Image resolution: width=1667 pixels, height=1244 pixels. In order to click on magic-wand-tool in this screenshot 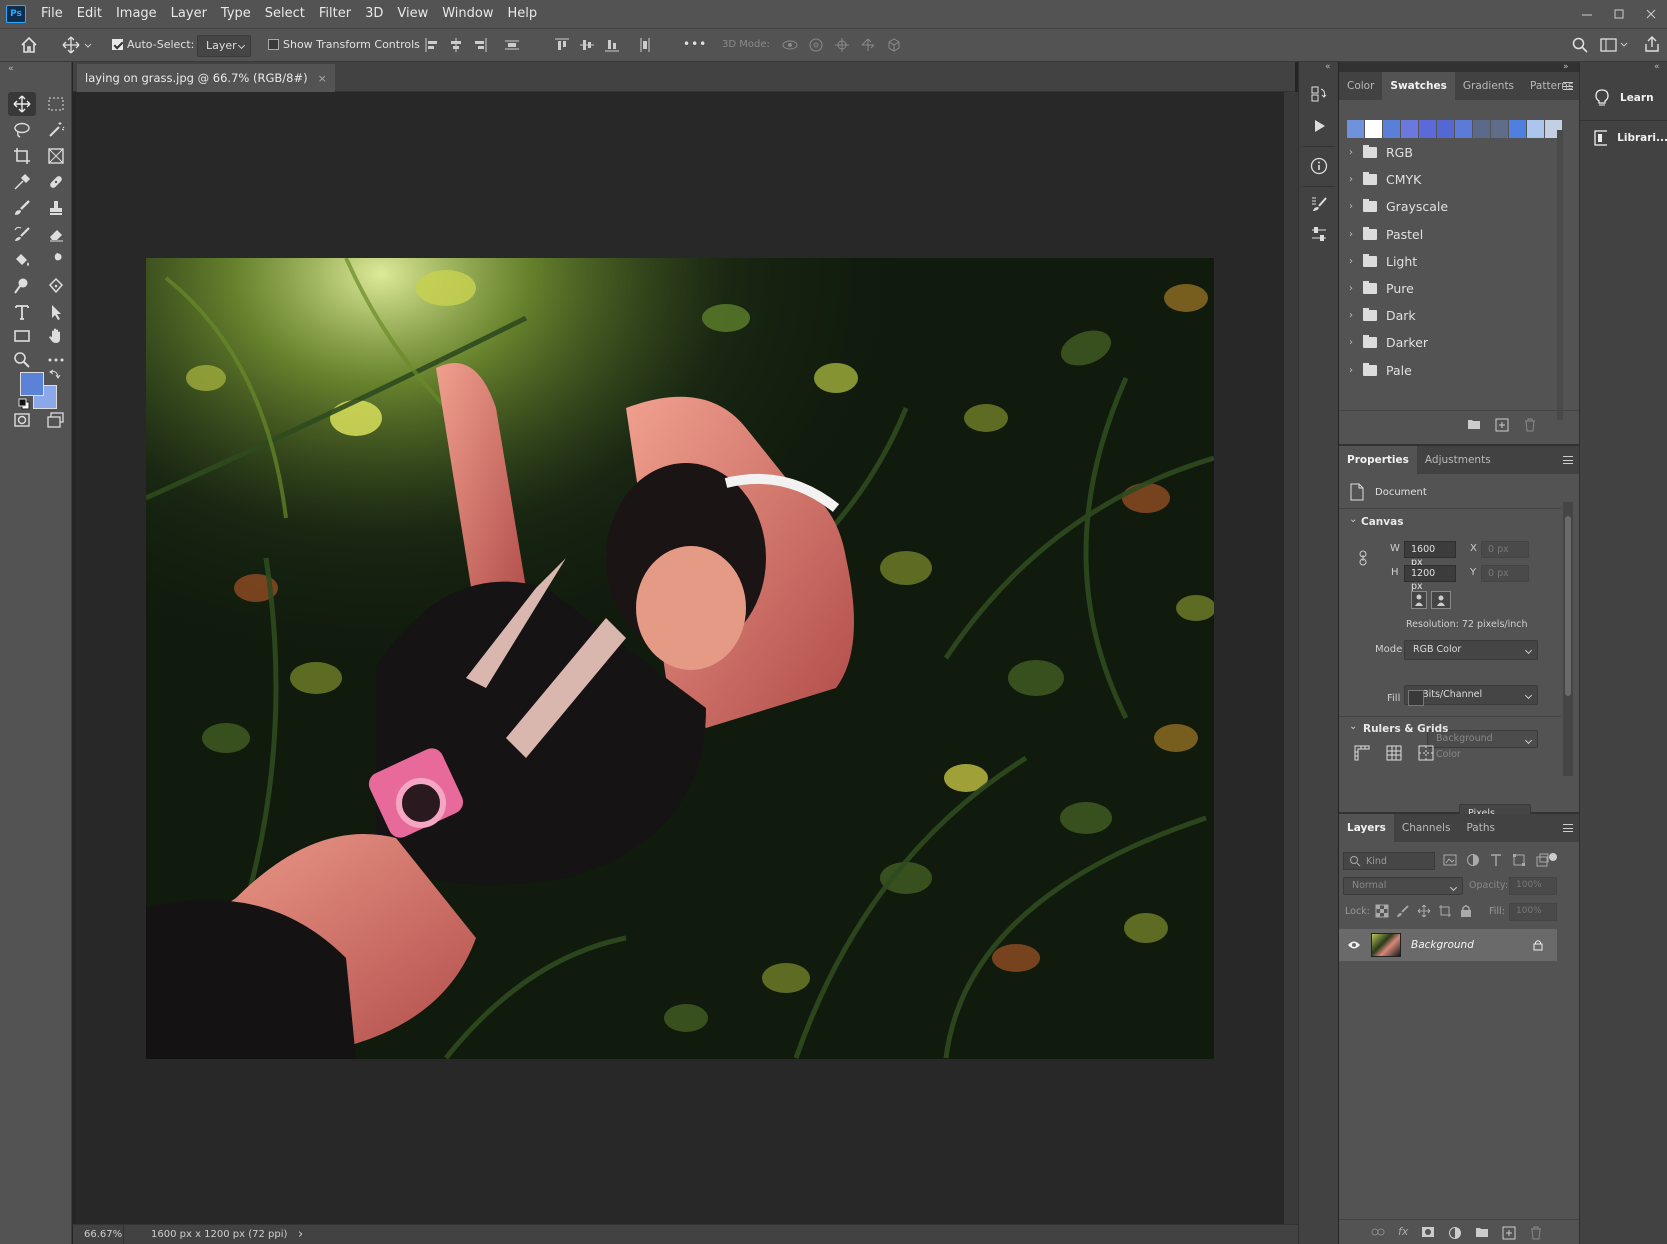, I will do `click(56, 130)`.